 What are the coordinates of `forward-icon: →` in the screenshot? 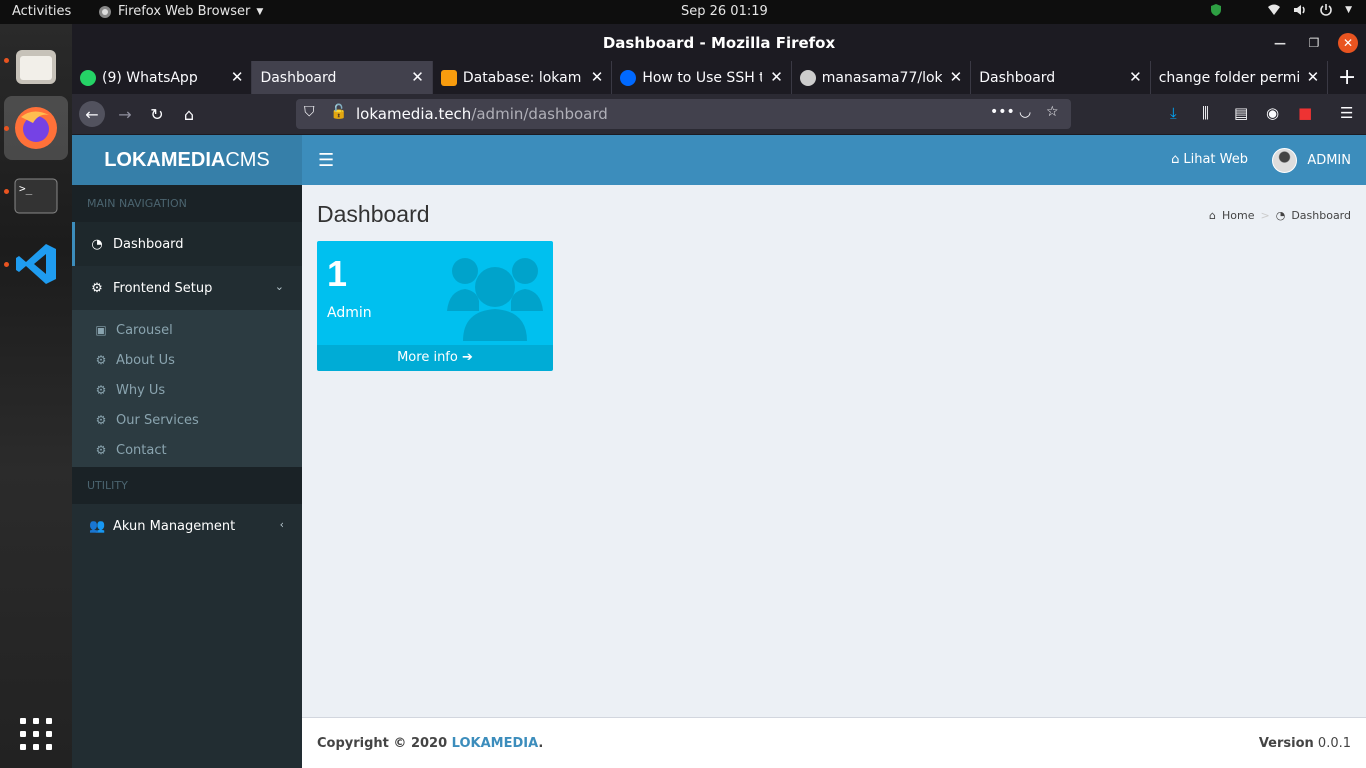 It's located at (125, 114).